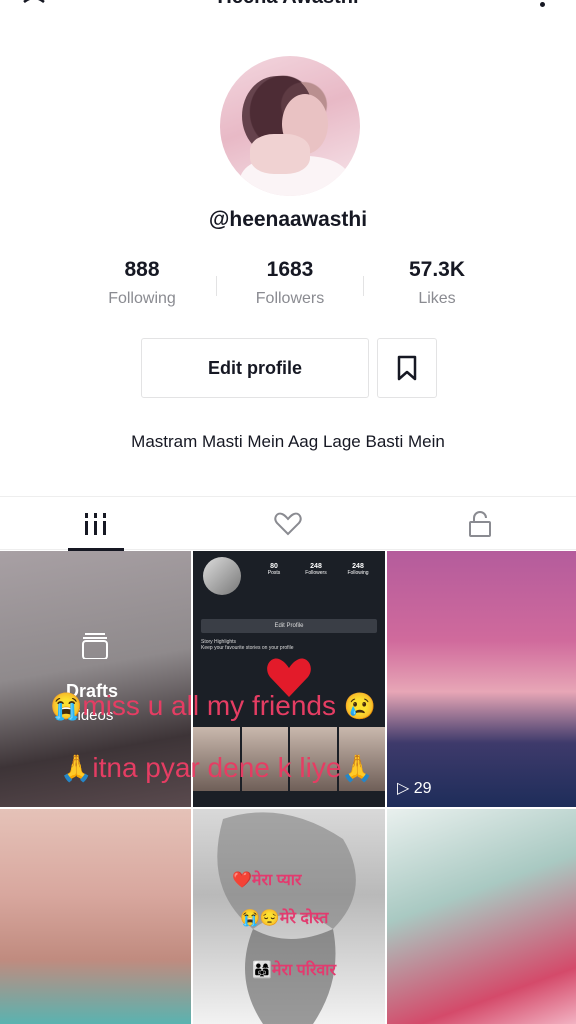 Image resolution: width=576 pixels, height=1024 pixels. Describe the element at coordinates (290, 269) in the screenshot. I see `stat-value: 1683` at that location.